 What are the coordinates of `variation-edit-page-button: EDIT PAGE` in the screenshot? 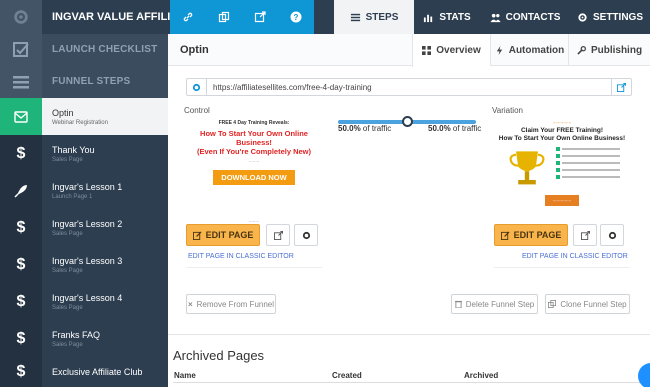 It's located at (531, 235).